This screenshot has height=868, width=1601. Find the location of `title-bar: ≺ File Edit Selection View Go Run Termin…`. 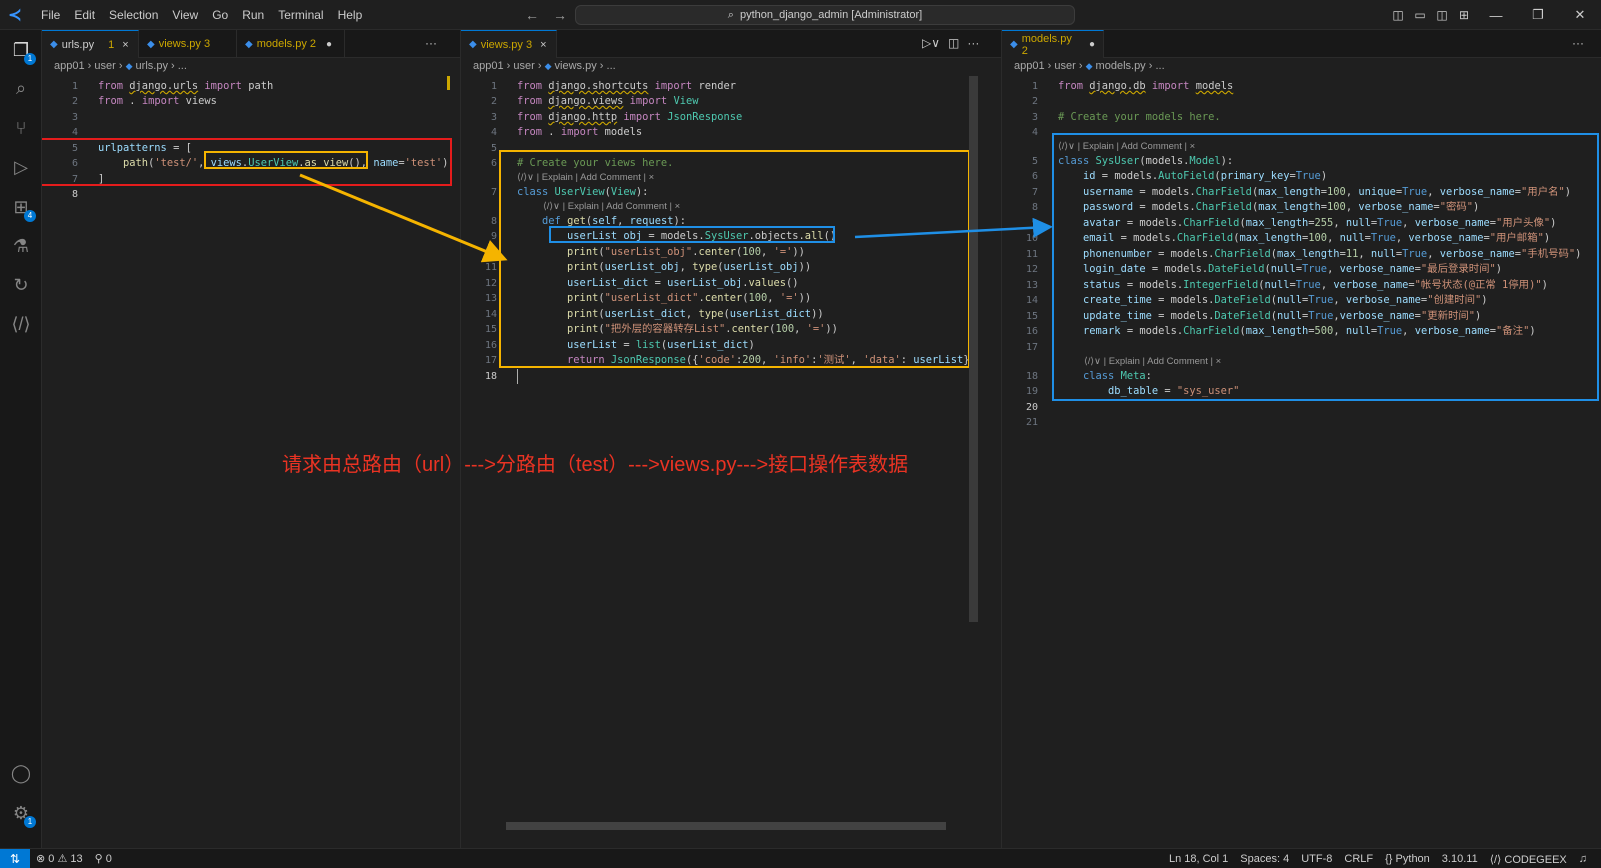

title-bar: ≺ File Edit Selection View Go Run Termin… is located at coordinates (800, 15).